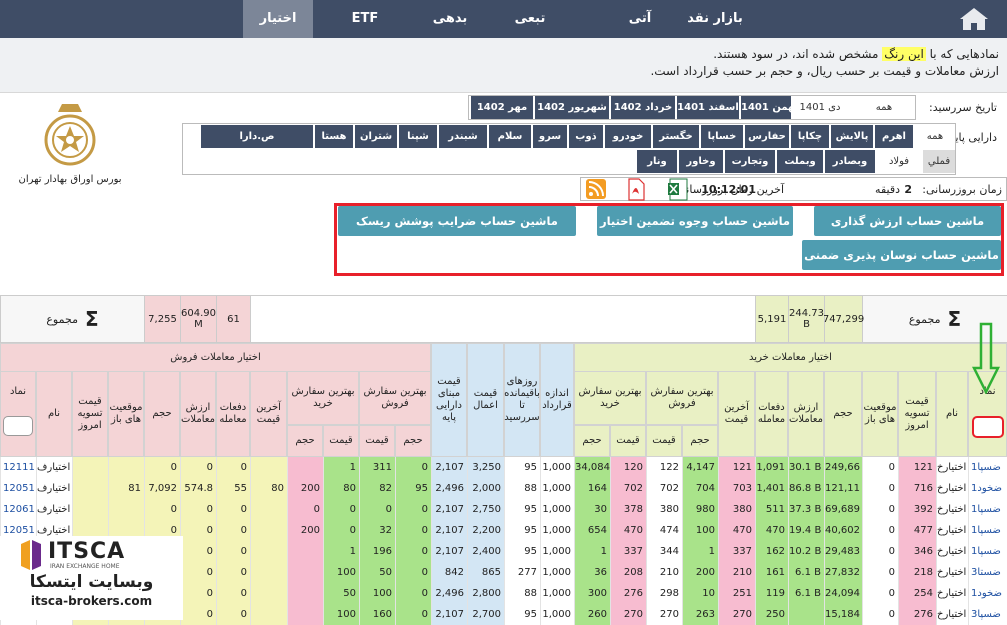 The height and width of the screenshot is (625, 1007). What do you see at coordinates (596, 189) in the screenshot?
I see `rss-icon` at bounding box center [596, 189].